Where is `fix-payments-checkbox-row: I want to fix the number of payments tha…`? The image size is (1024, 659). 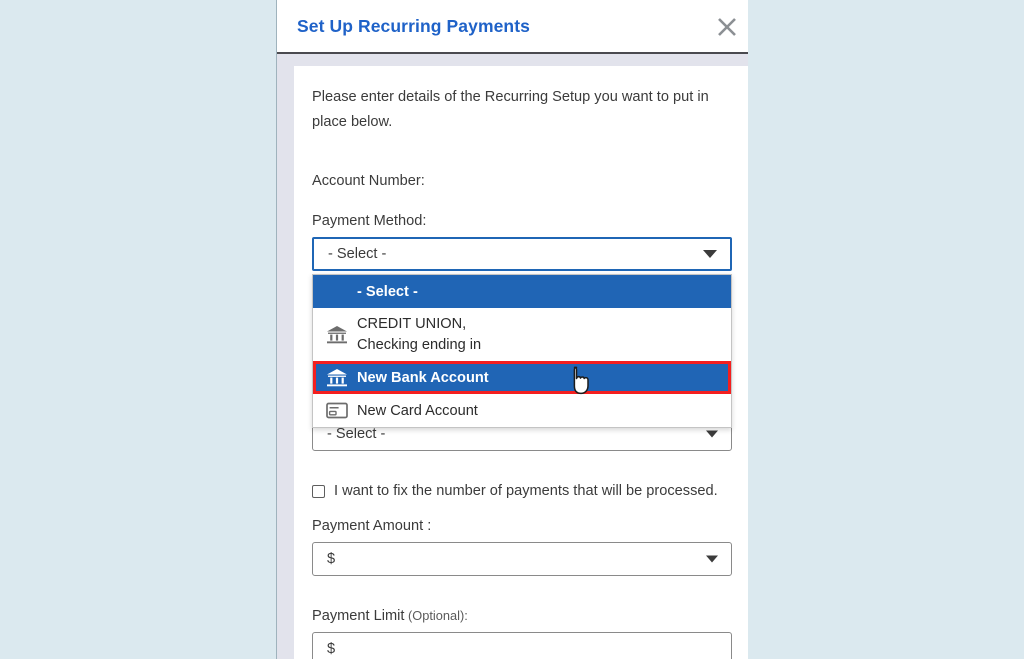
fix-payments-checkbox-row: I want to fix the number of payments tha… is located at coordinates (515, 491).